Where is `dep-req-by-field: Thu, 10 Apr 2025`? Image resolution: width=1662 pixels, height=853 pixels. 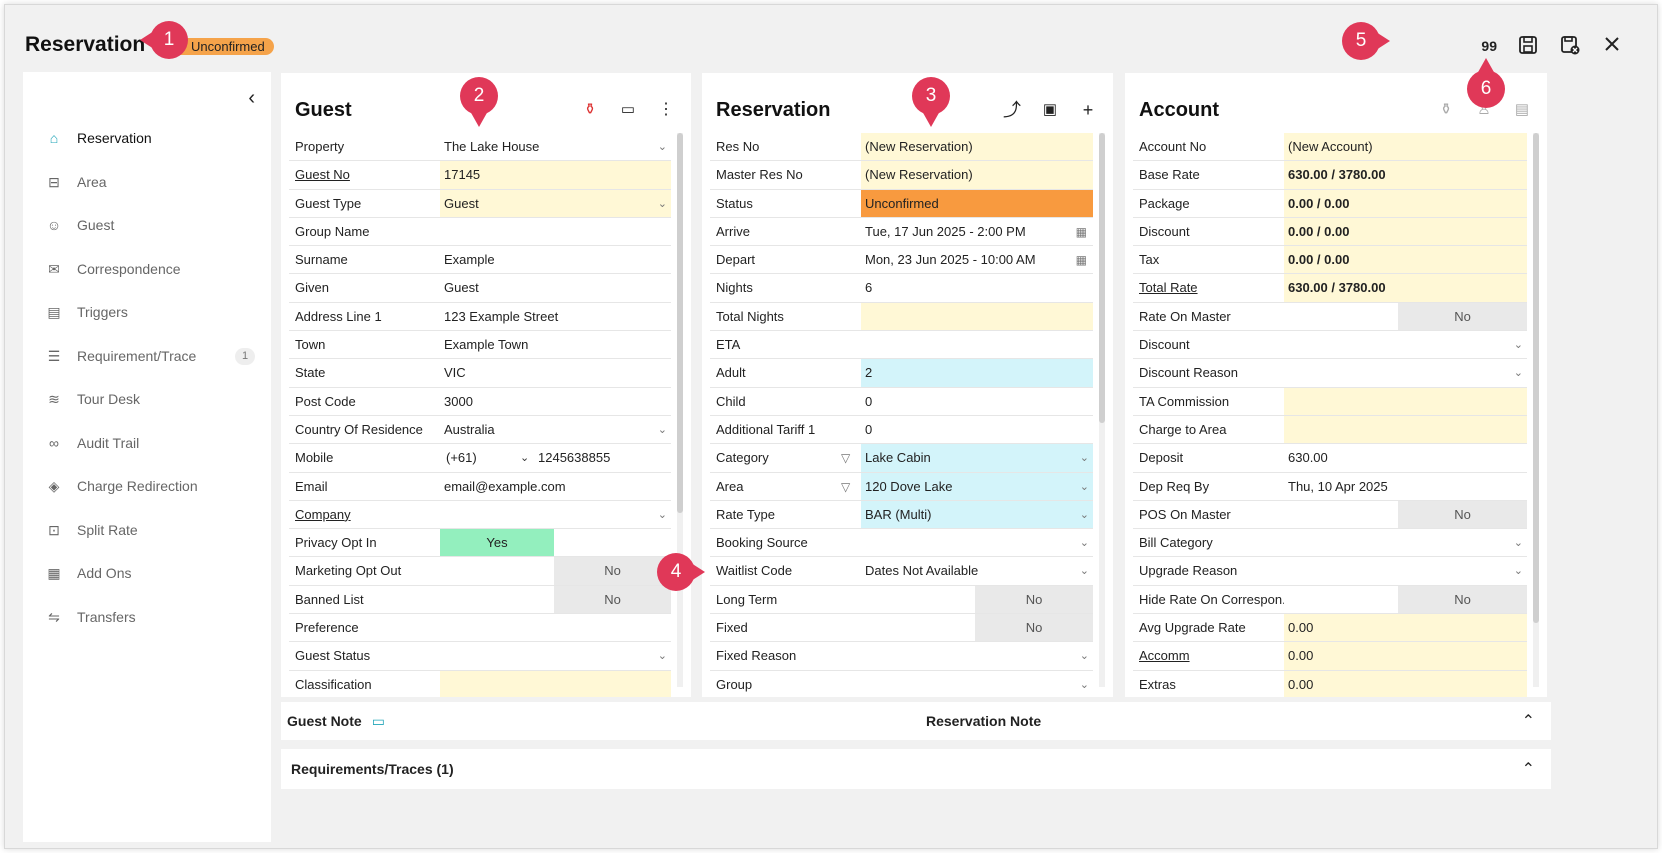
dep-req-by-field: Thu, 10 Apr 2025 is located at coordinates (1405, 486).